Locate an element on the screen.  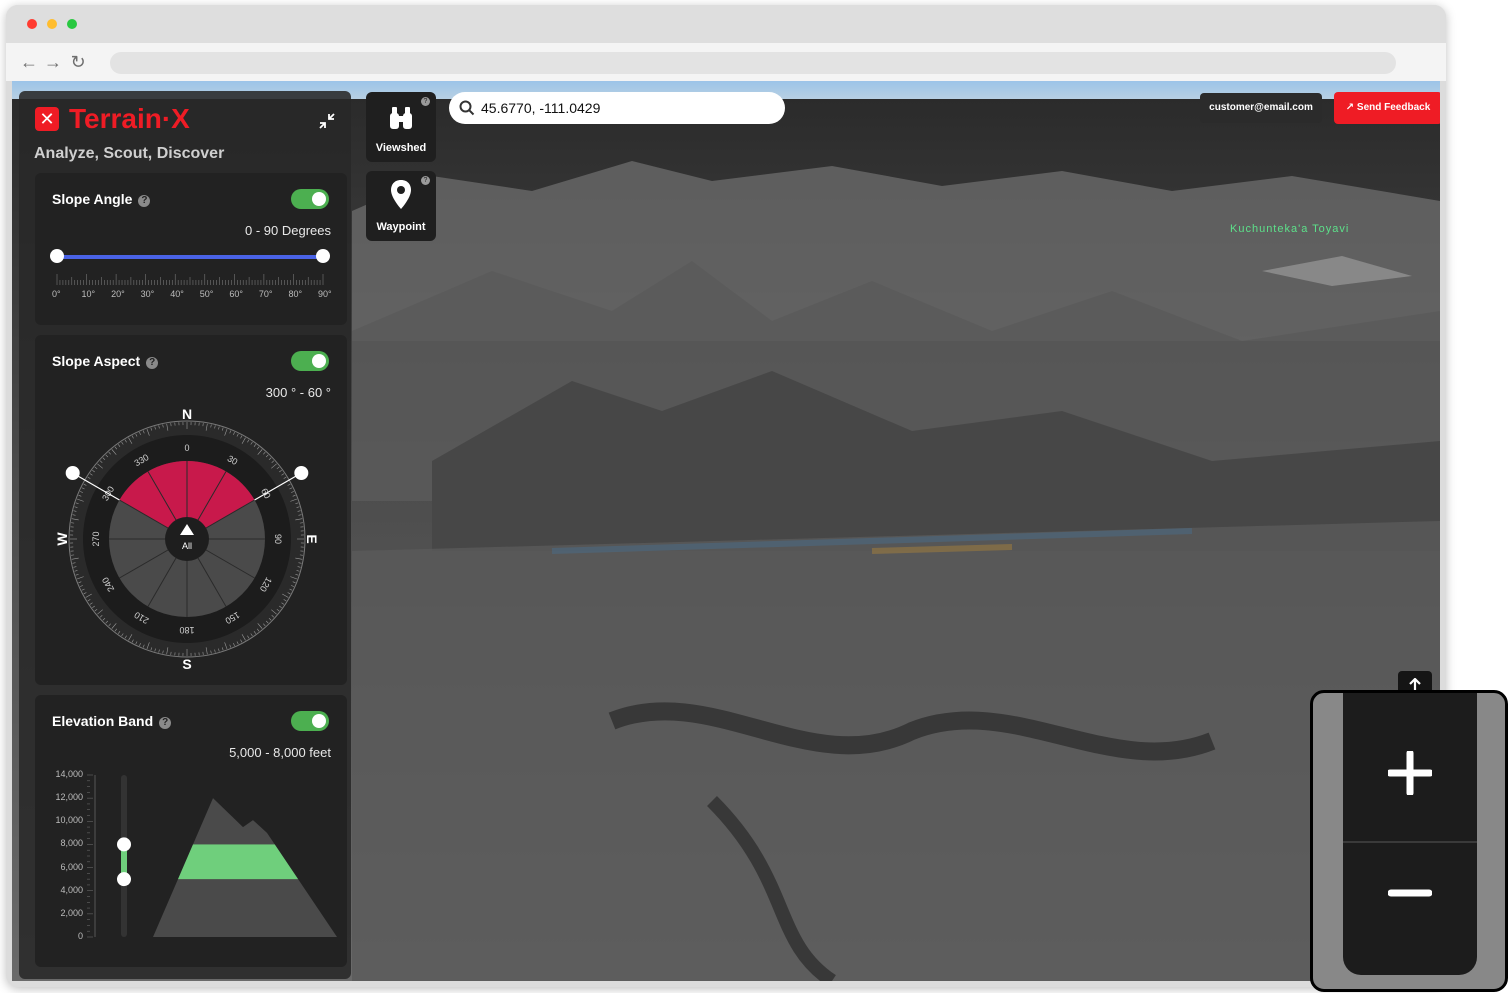
send-feedback-button: ↗ Send Feedback is located at coordinates (1387, 108).